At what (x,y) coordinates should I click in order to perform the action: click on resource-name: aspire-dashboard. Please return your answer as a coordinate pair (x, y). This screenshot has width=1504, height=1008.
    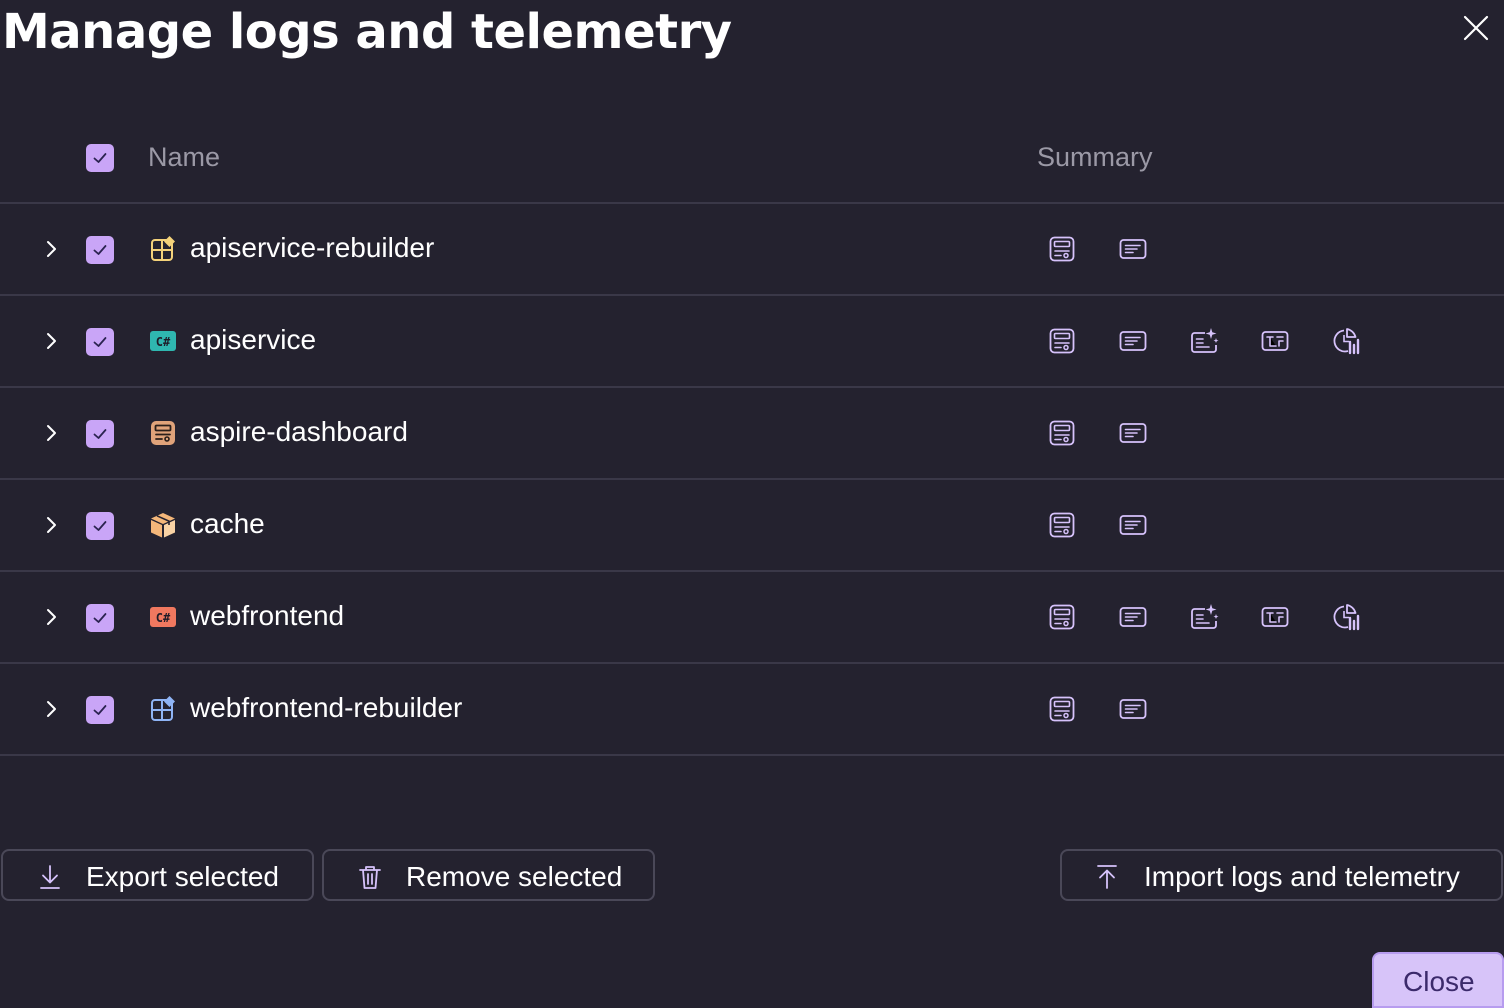
    Looking at the image, I should click on (299, 431).